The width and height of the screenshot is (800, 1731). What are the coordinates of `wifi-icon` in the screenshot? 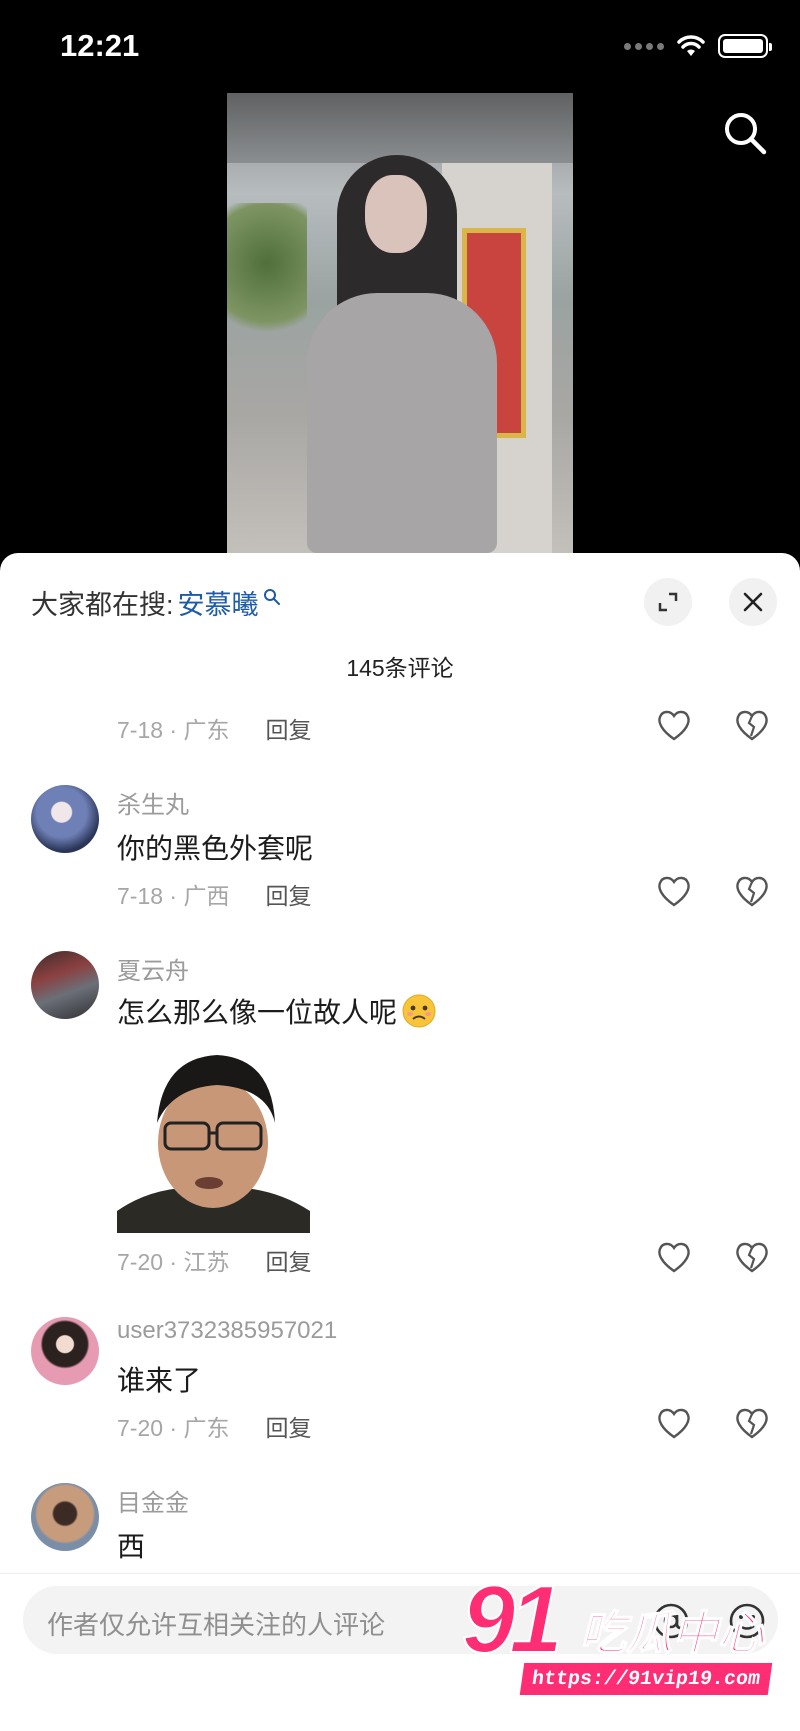 It's located at (691, 45).